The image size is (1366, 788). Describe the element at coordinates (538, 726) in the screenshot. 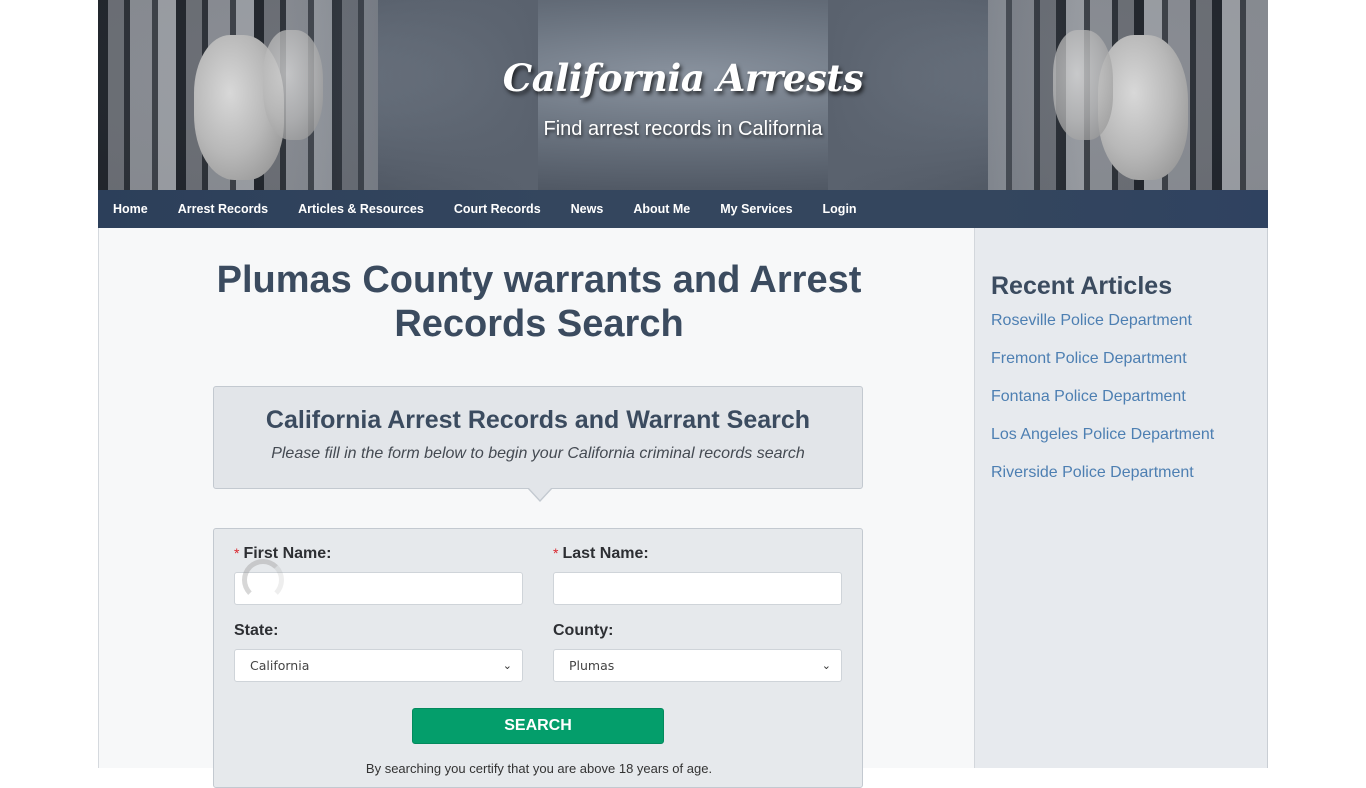

I see `search-button: SEARCH` at that location.